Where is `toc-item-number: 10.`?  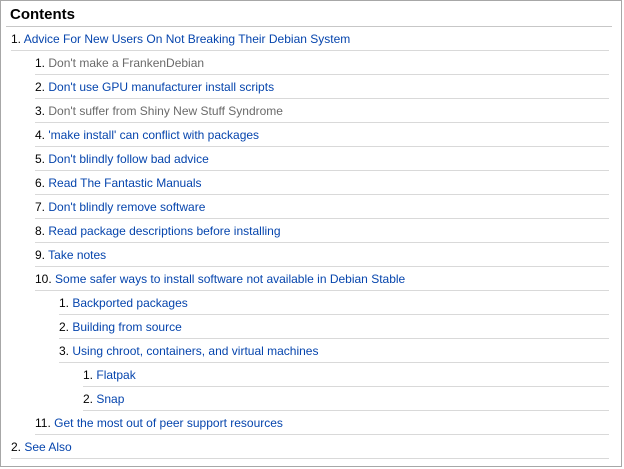
toc-item-number: 10. is located at coordinates (43, 279).